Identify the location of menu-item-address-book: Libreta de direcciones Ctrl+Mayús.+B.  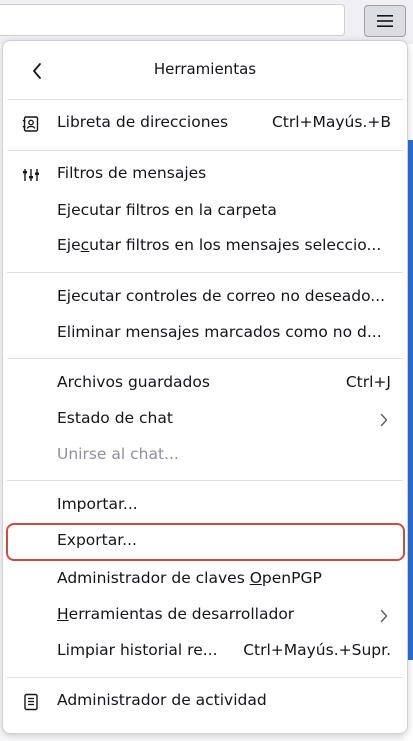
(206, 124).